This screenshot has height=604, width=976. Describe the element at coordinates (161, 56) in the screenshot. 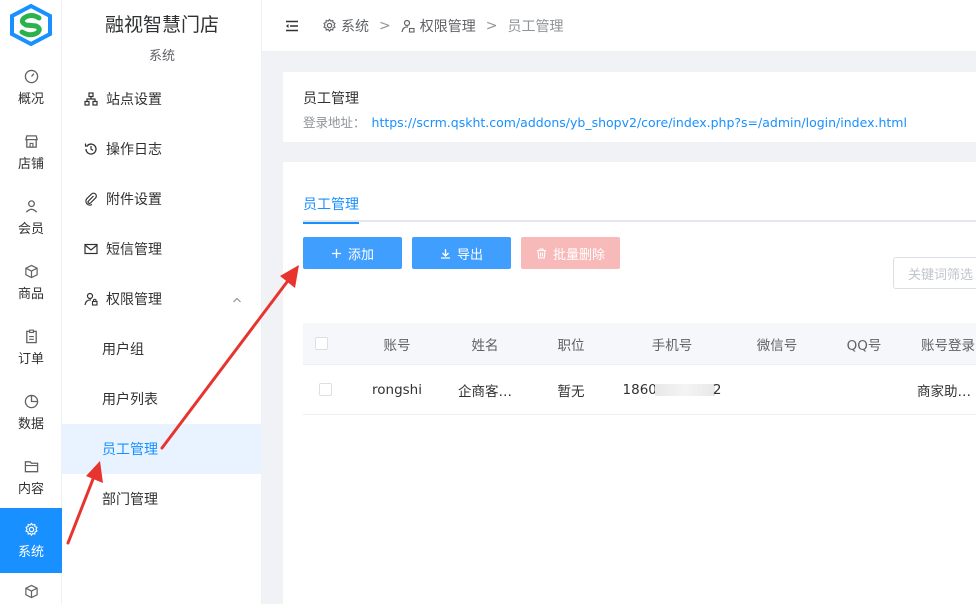

I see `section-title: 系统` at that location.